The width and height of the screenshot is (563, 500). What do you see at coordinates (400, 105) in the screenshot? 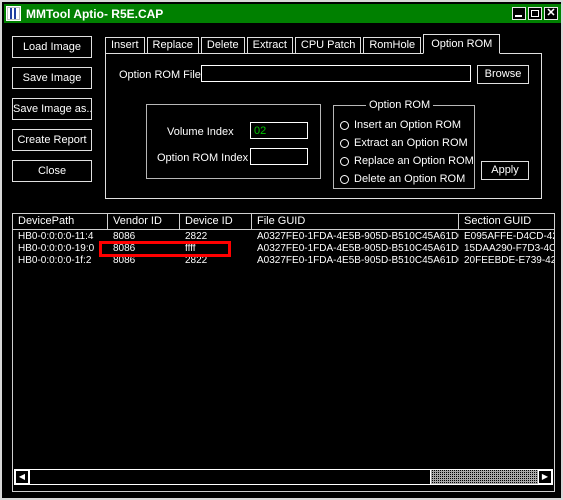
I see `option-rom-group-legend: Option ROM` at bounding box center [400, 105].